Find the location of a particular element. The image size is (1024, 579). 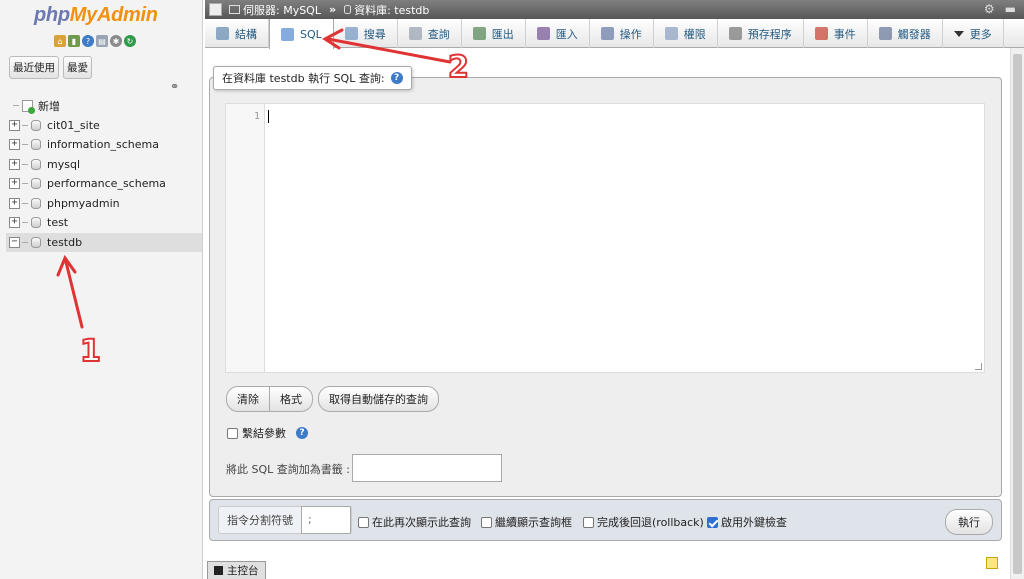

fk-check-option: 啟用外鍵檢查 is located at coordinates (747, 522).